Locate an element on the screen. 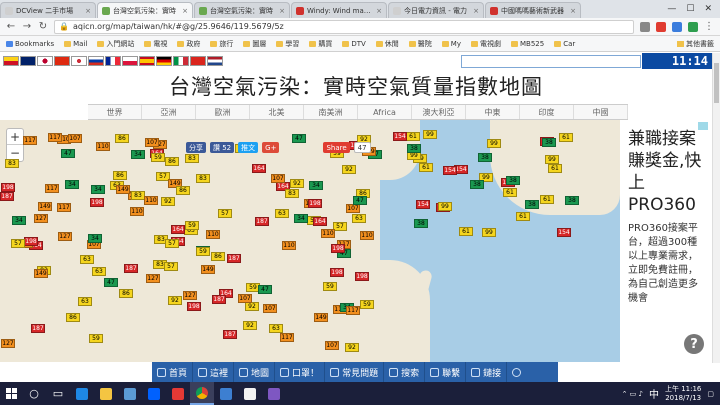  scrollbar-thumb is located at coordinates (716, 83).